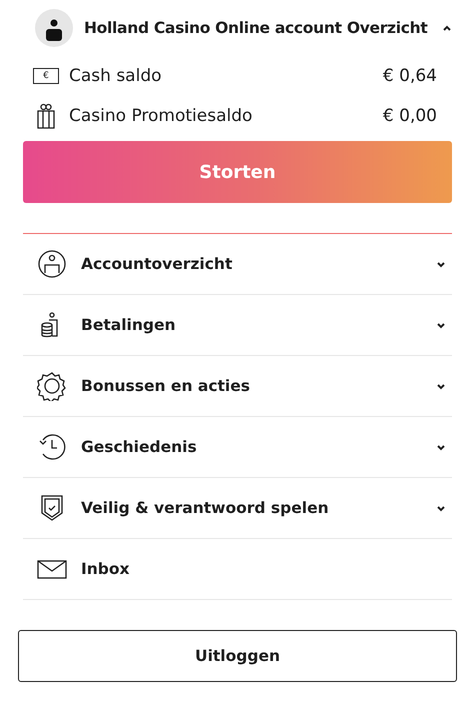 The width and height of the screenshot is (475, 715). Describe the element at coordinates (52, 386) in the screenshot. I see `badge-icon` at that location.